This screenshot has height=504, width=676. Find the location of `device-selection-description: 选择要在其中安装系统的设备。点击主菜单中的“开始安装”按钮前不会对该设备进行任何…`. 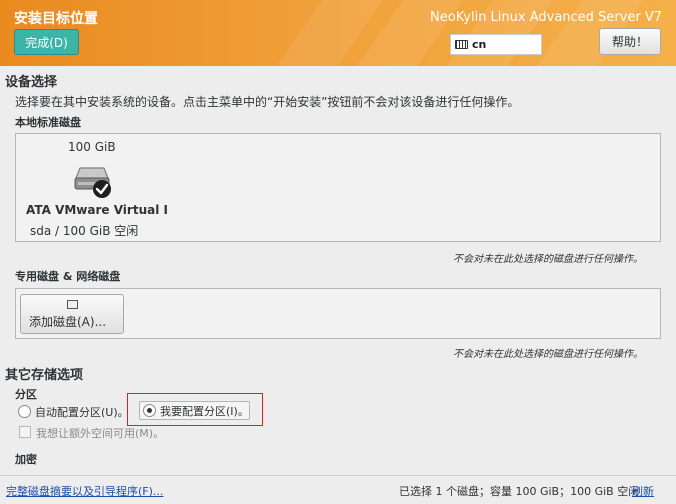

device-selection-description: 选择要在其中安装系统的设备。点击主菜单中的“开始安装”按钮前不会对该设备进行任何… is located at coordinates (267, 102).